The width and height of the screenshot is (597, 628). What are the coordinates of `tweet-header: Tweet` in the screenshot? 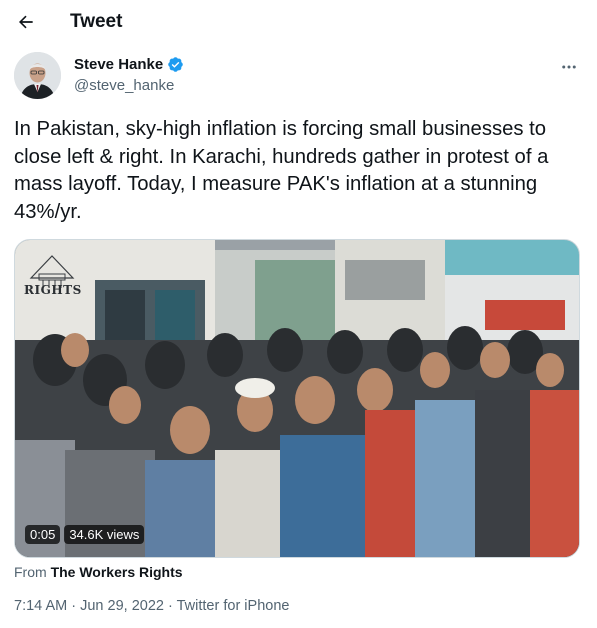 It's located at (298, 22).